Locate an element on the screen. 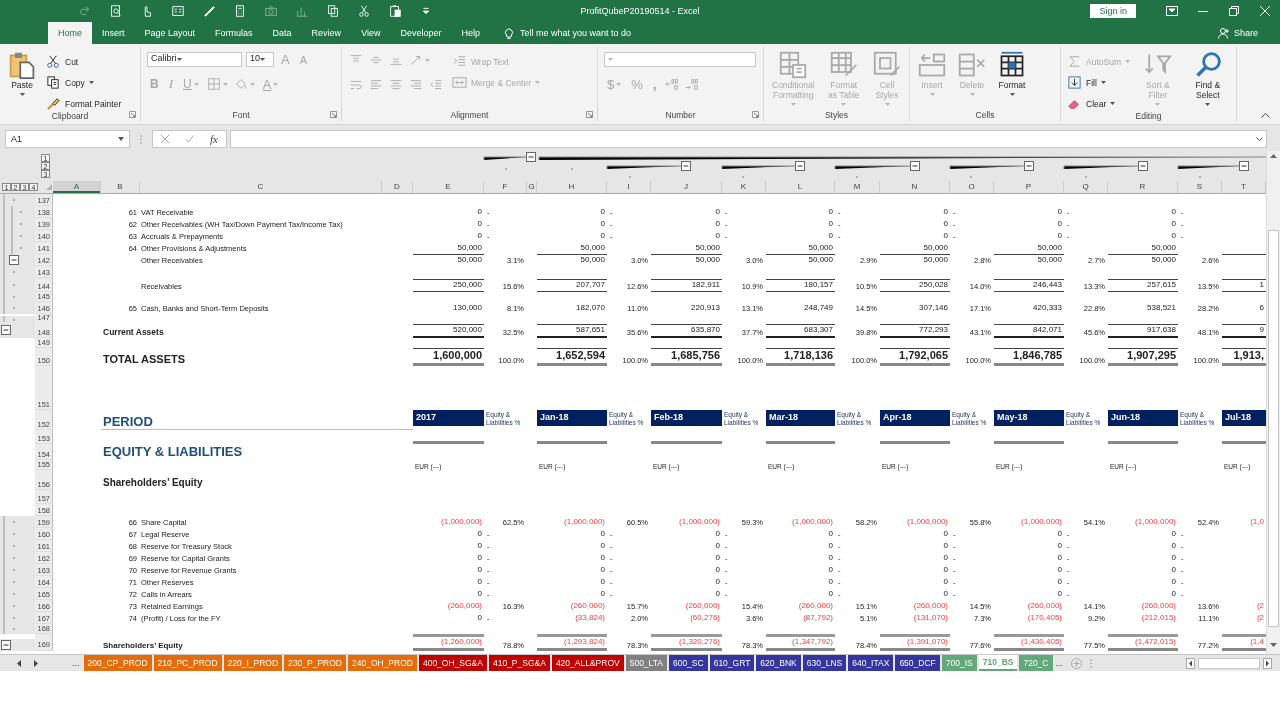 The image size is (1280, 720). sheet-tab: 420_ALL&PROV is located at coordinates (587, 663).